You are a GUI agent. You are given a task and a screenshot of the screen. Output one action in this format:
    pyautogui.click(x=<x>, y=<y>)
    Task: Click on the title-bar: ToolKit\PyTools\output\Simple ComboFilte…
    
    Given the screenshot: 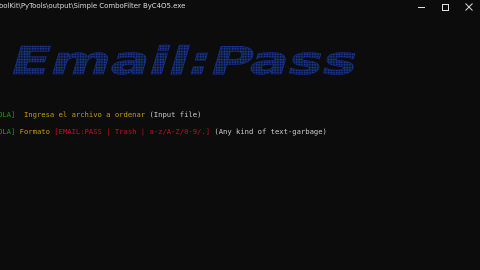 What is the action you would take?
    pyautogui.click(x=240, y=7)
    